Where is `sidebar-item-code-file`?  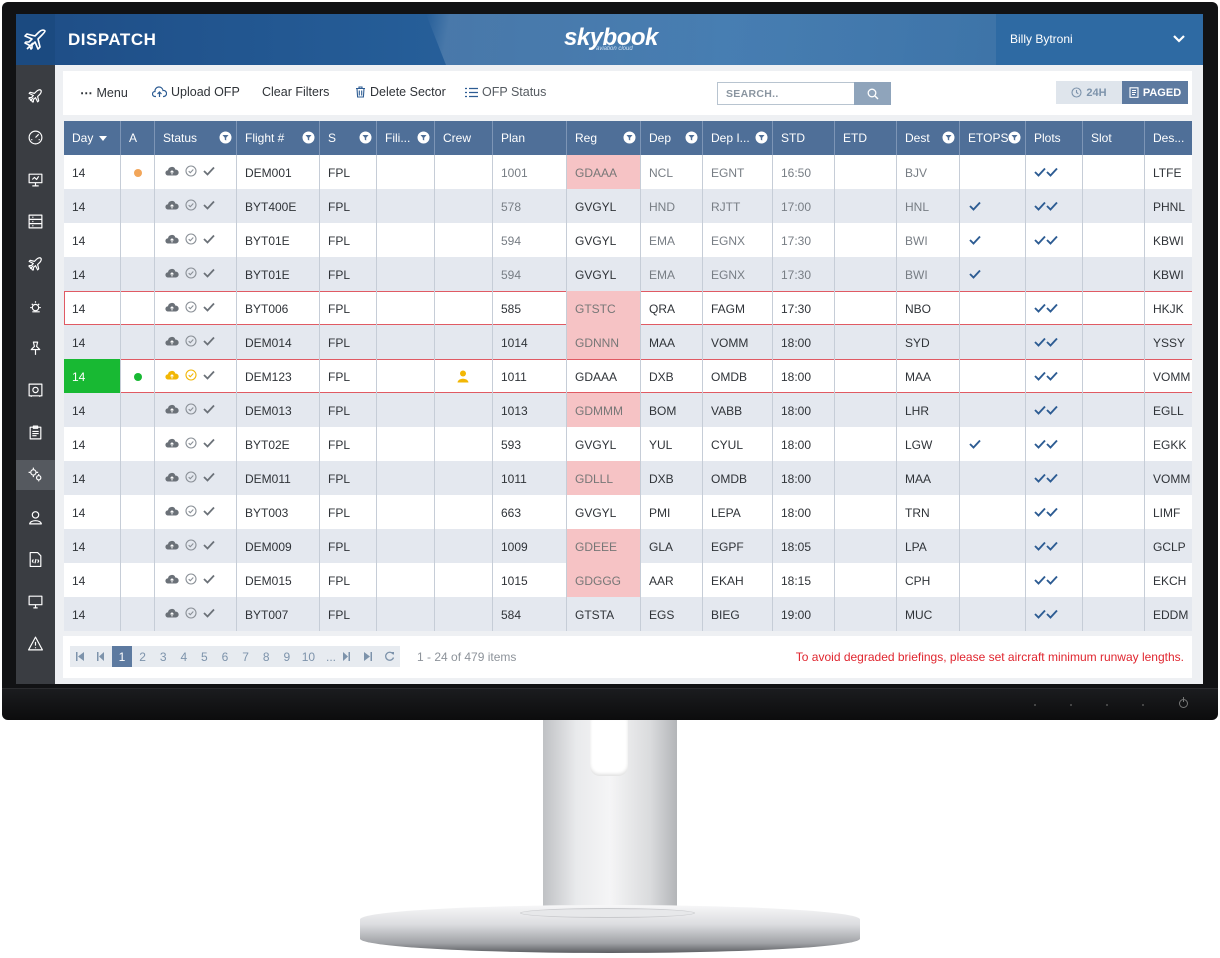 sidebar-item-code-file is located at coordinates (35, 559).